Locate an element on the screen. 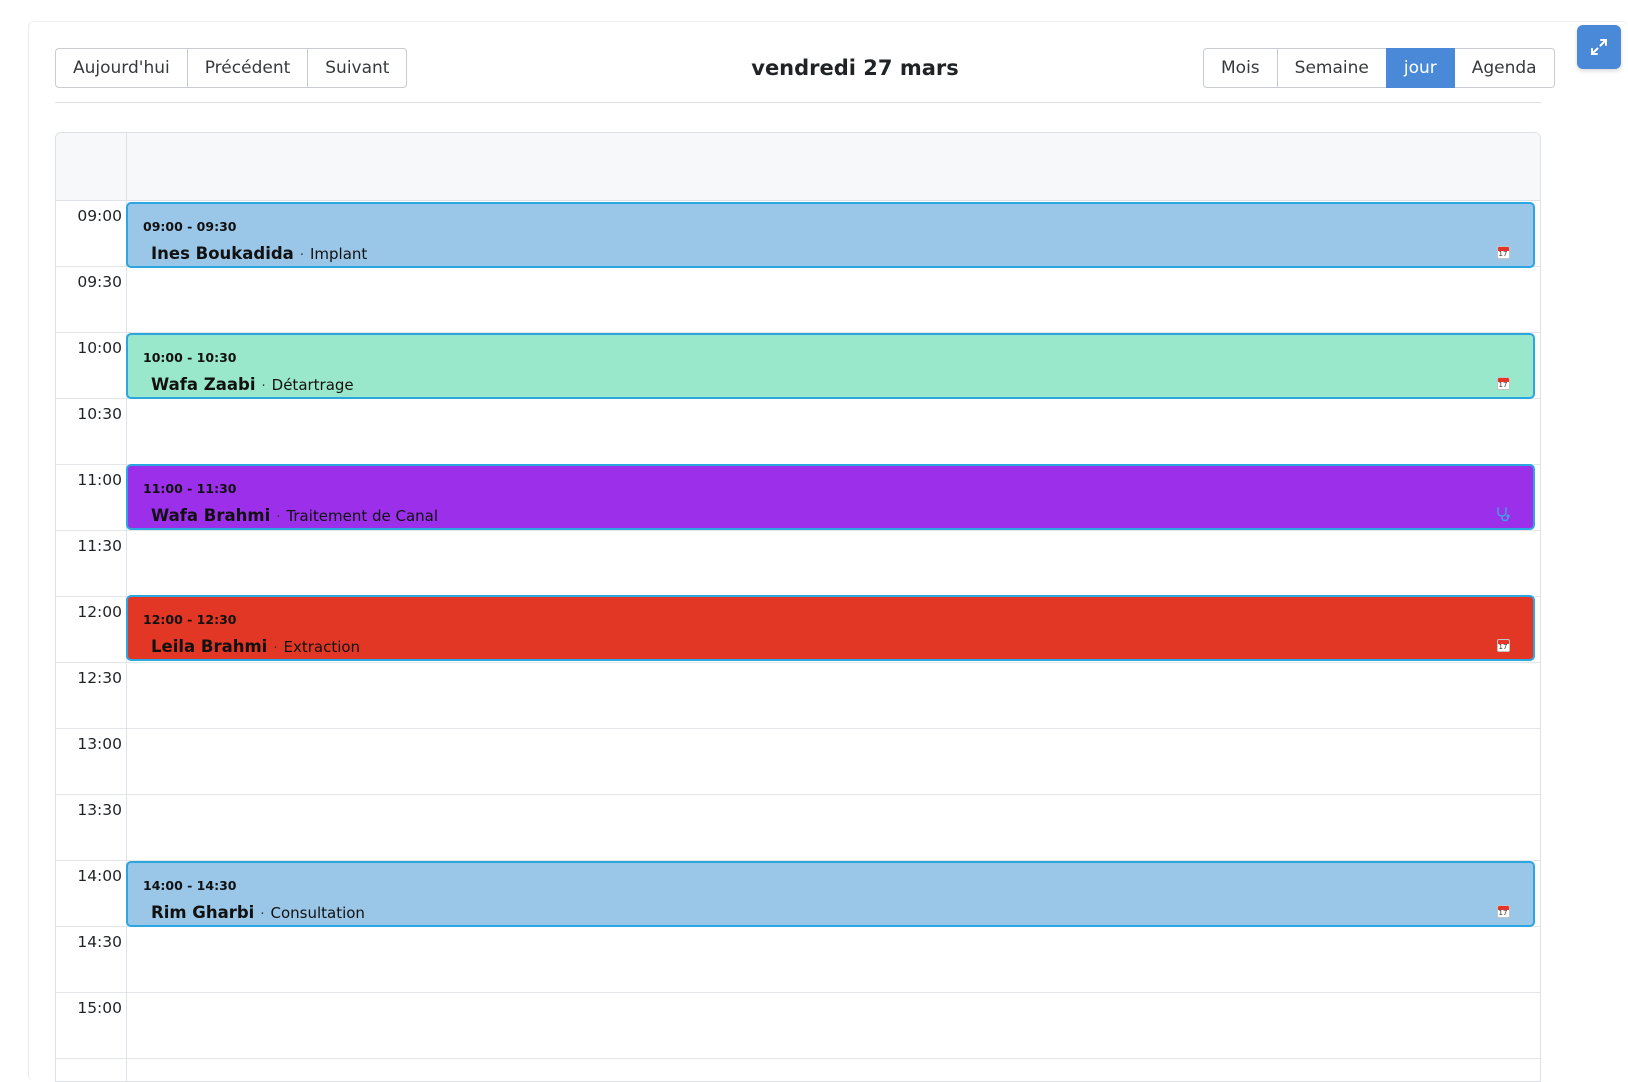 The height and width of the screenshot is (1082, 1628). view-day-button: jour is located at coordinates (1420, 68).